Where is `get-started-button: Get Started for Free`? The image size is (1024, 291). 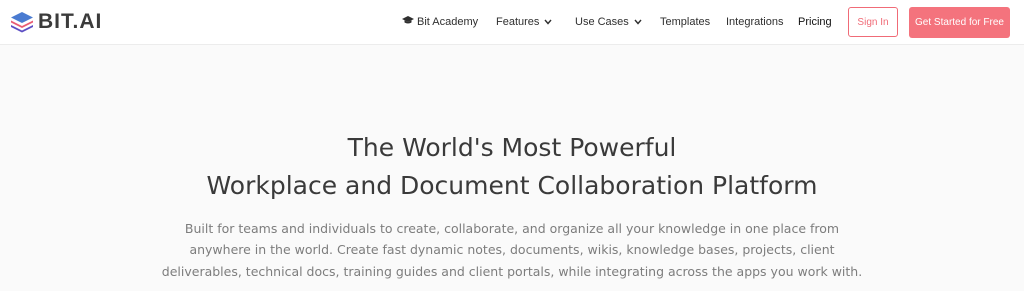
get-started-button: Get Started for Free is located at coordinates (959, 22).